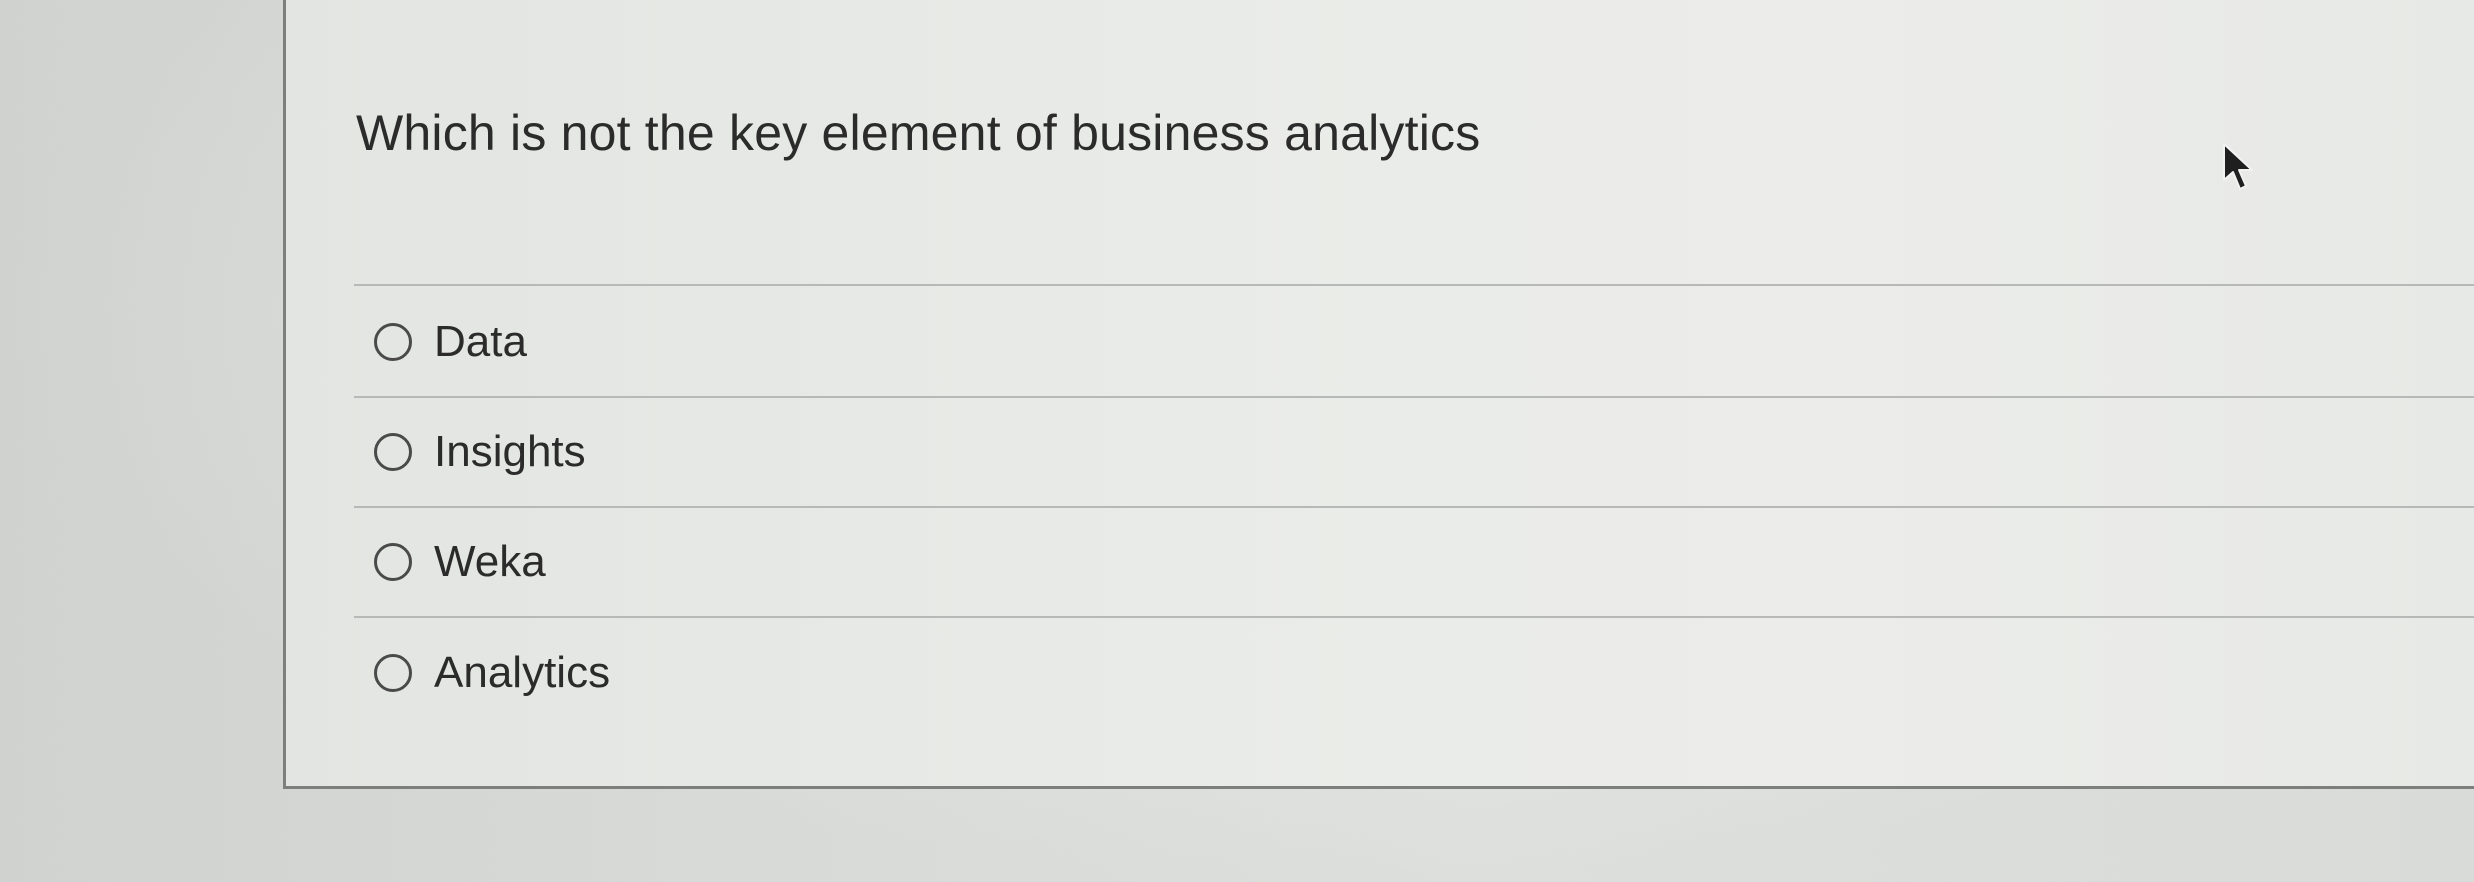 The height and width of the screenshot is (882, 2474). Describe the element at coordinates (1414, 343) in the screenshot. I see `answer-option-data: Data` at that location.